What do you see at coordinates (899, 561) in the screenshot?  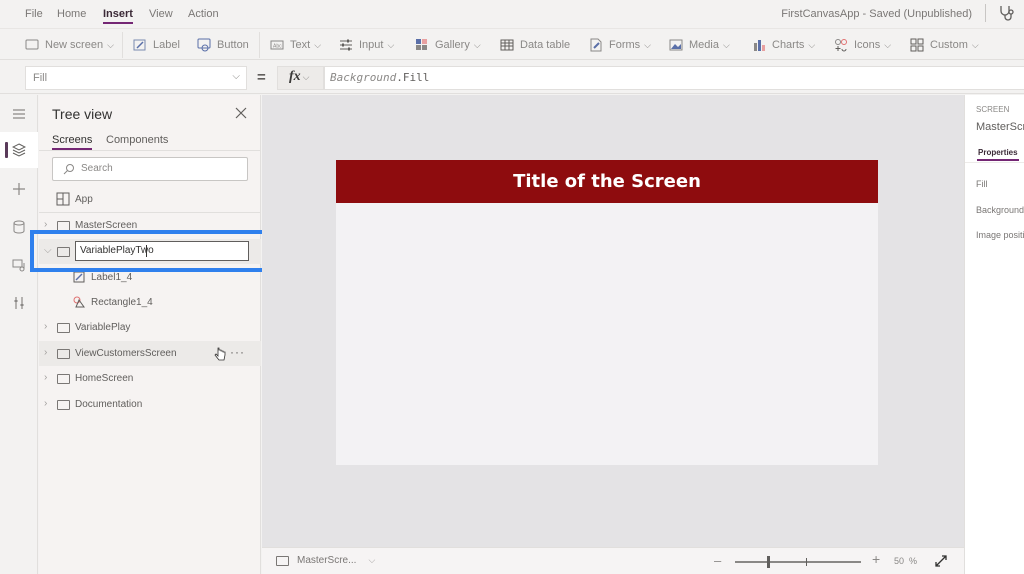 I see `zoom-value: 50` at bounding box center [899, 561].